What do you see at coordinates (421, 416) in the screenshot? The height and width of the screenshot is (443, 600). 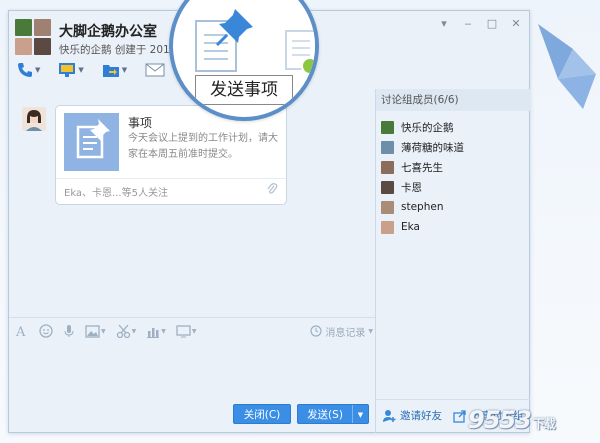 I see `invite-friends-label: 邀请好友` at bounding box center [421, 416].